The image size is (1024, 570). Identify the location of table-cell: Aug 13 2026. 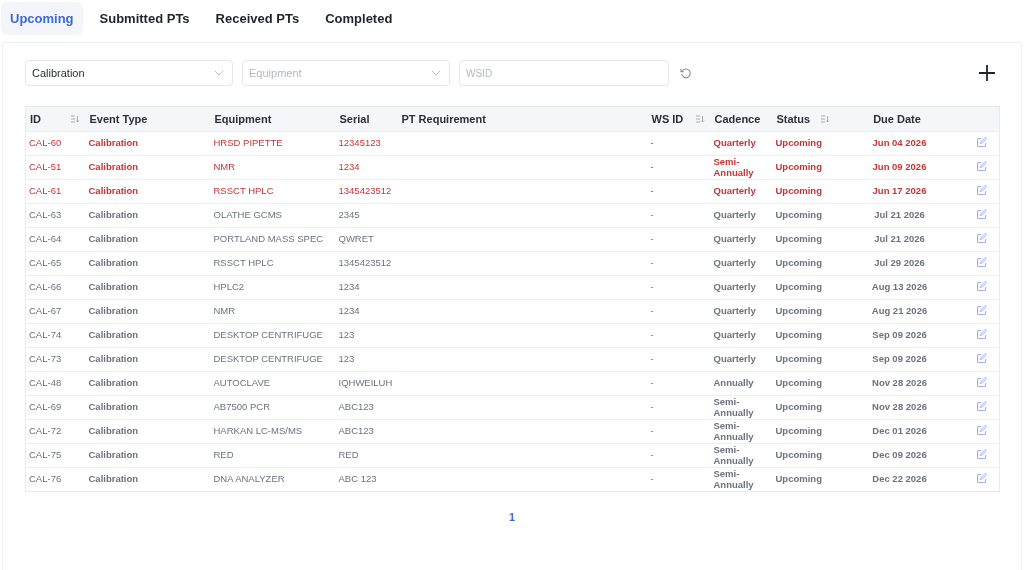
(899, 287).